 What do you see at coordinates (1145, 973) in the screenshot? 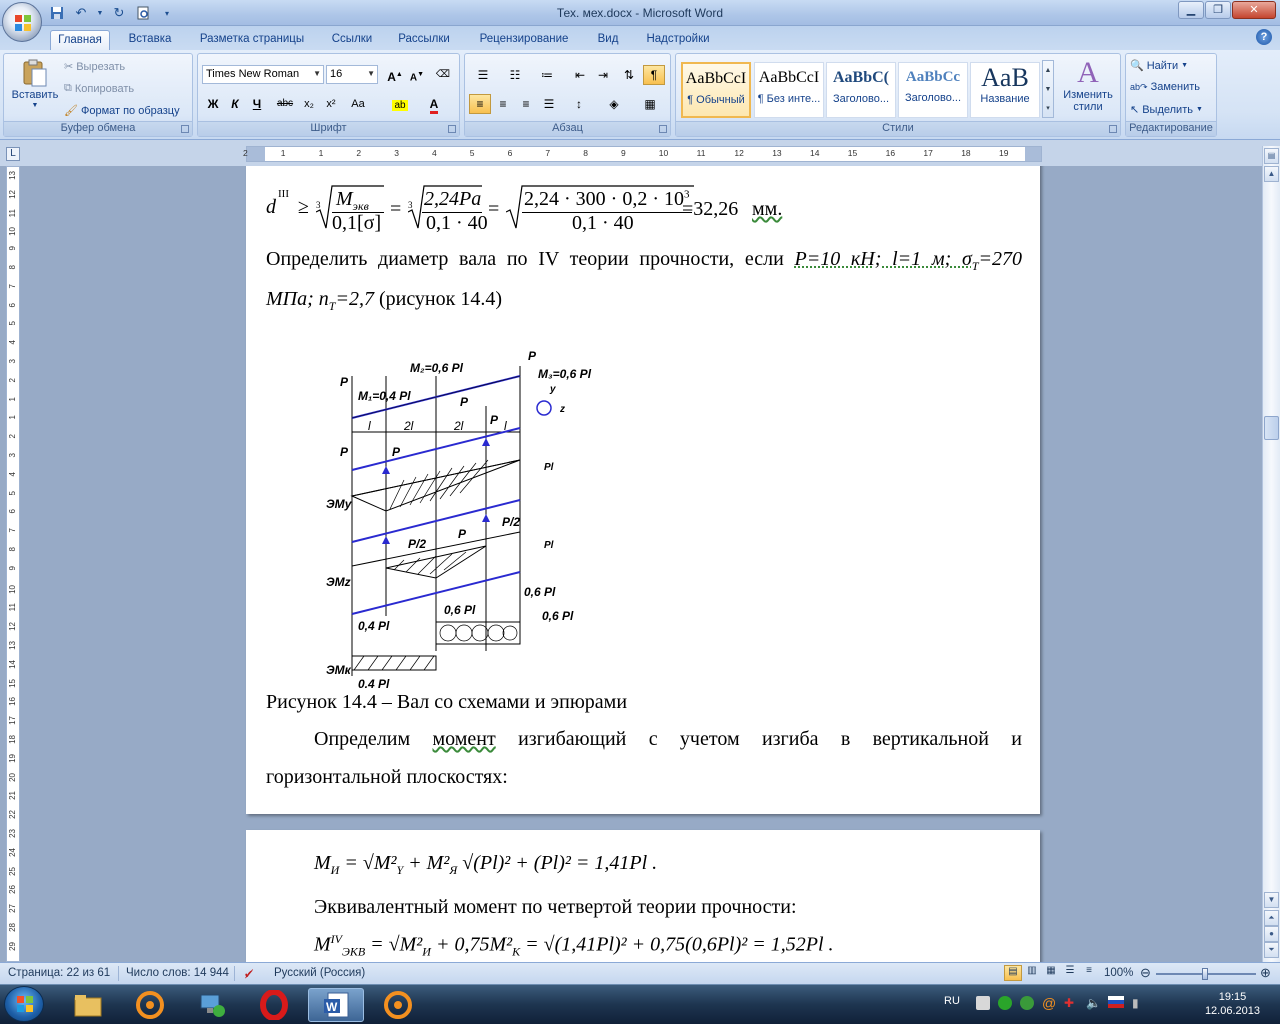
I see `zoom-out-icon: ⊖` at bounding box center [1145, 973].